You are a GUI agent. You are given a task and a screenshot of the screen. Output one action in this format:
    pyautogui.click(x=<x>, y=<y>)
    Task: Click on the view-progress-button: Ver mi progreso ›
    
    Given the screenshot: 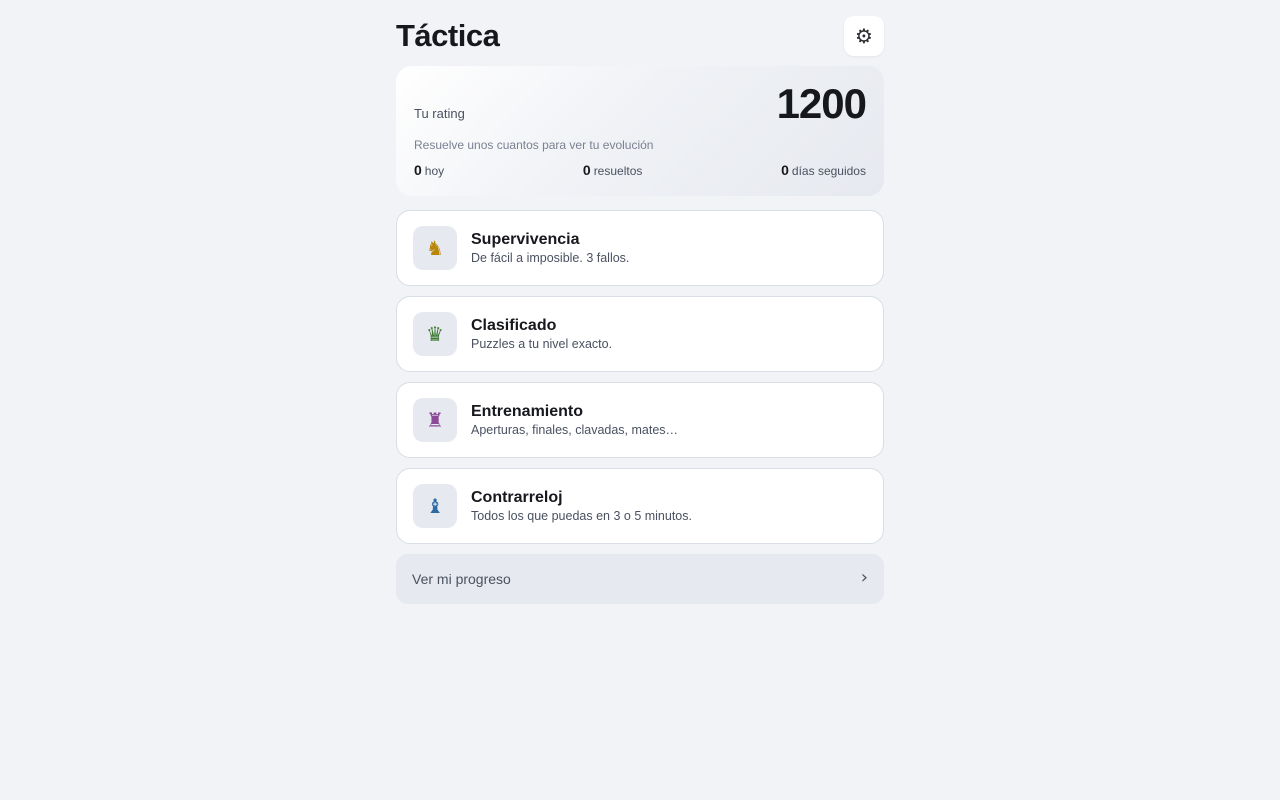 What is the action you would take?
    pyautogui.click(x=640, y=579)
    